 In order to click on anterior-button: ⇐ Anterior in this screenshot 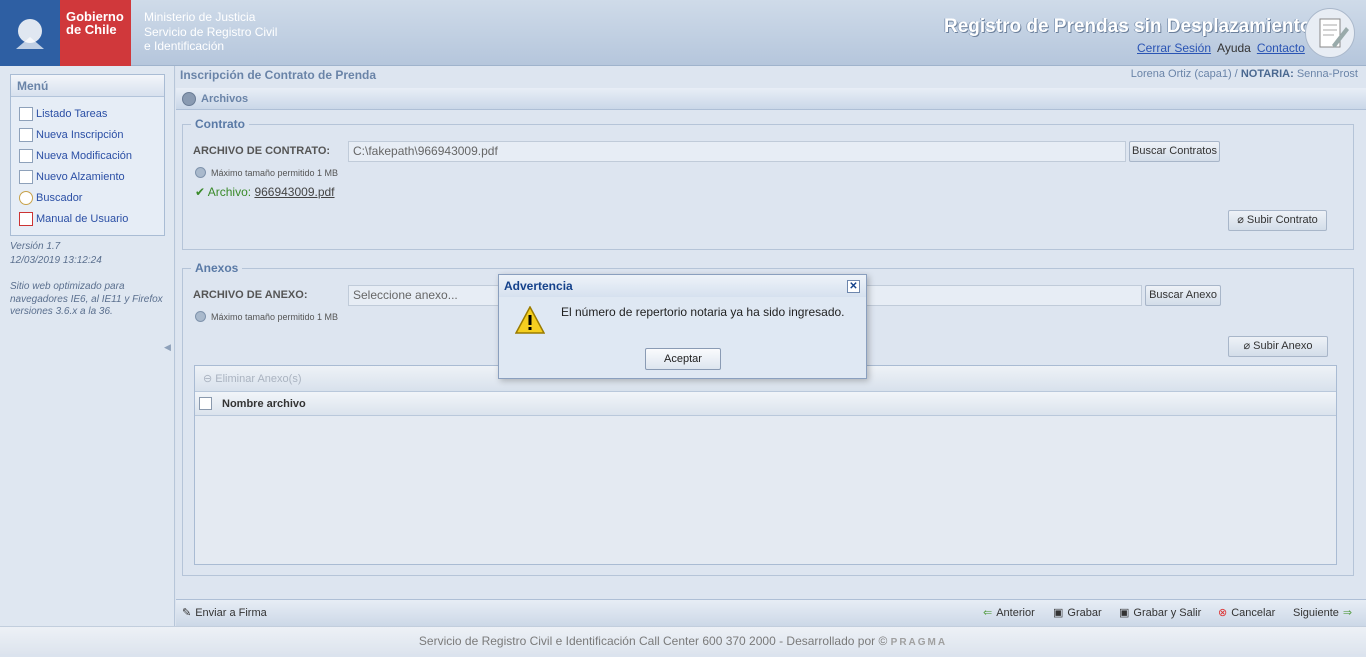, I will do `click(1009, 613)`.